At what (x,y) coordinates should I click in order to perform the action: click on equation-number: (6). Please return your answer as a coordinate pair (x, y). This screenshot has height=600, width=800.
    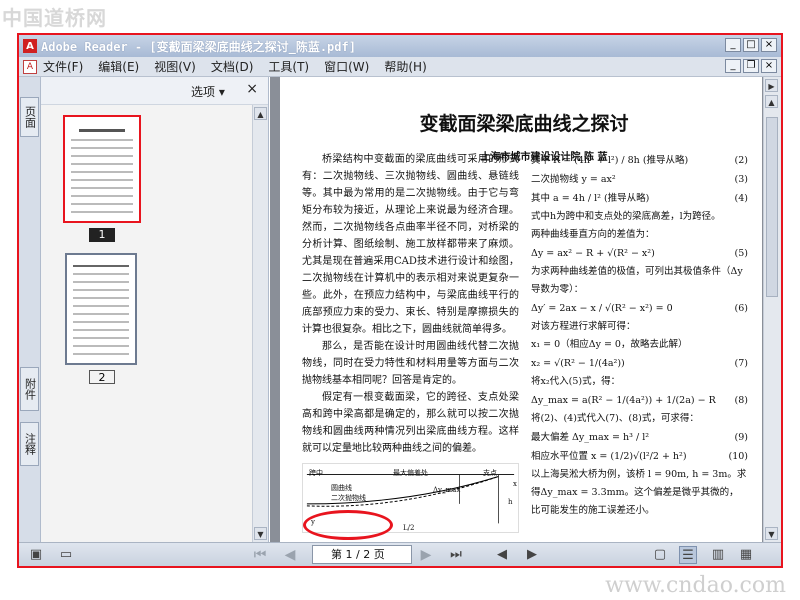
    Looking at the image, I should click on (741, 308).